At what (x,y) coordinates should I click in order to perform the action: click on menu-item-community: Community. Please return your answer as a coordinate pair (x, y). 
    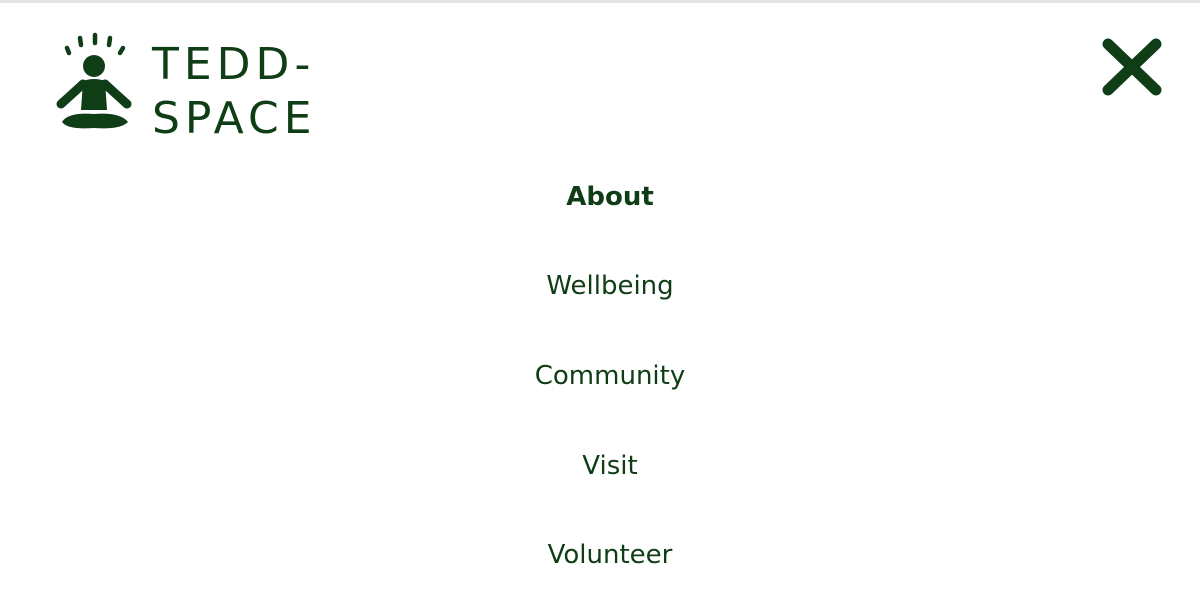
    Looking at the image, I should click on (600, 376).